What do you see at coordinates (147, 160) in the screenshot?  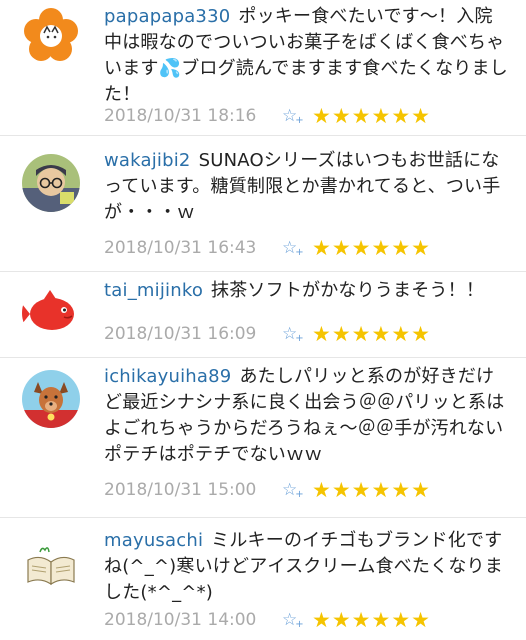 I see `comment-username: wakajibi2` at bounding box center [147, 160].